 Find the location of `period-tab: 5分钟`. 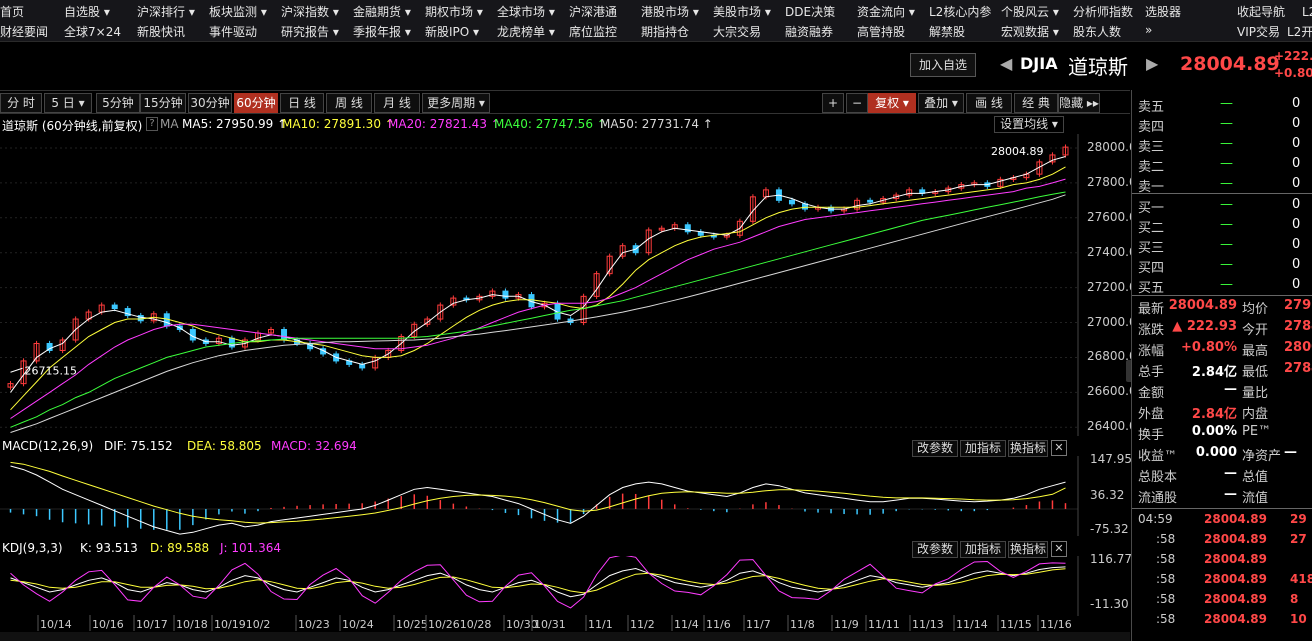

period-tab: 5分钟 is located at coordinates (118, 103).